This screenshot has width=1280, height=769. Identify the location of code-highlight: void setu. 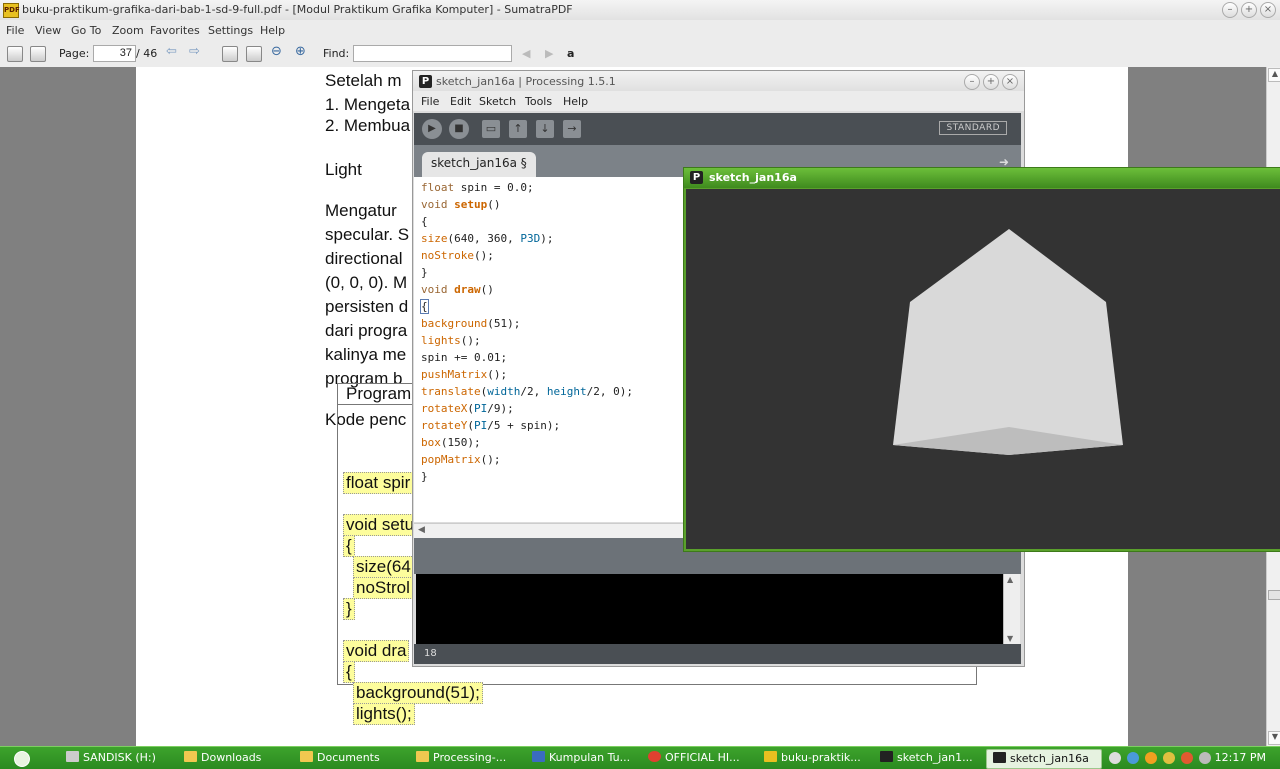
(380, 525).